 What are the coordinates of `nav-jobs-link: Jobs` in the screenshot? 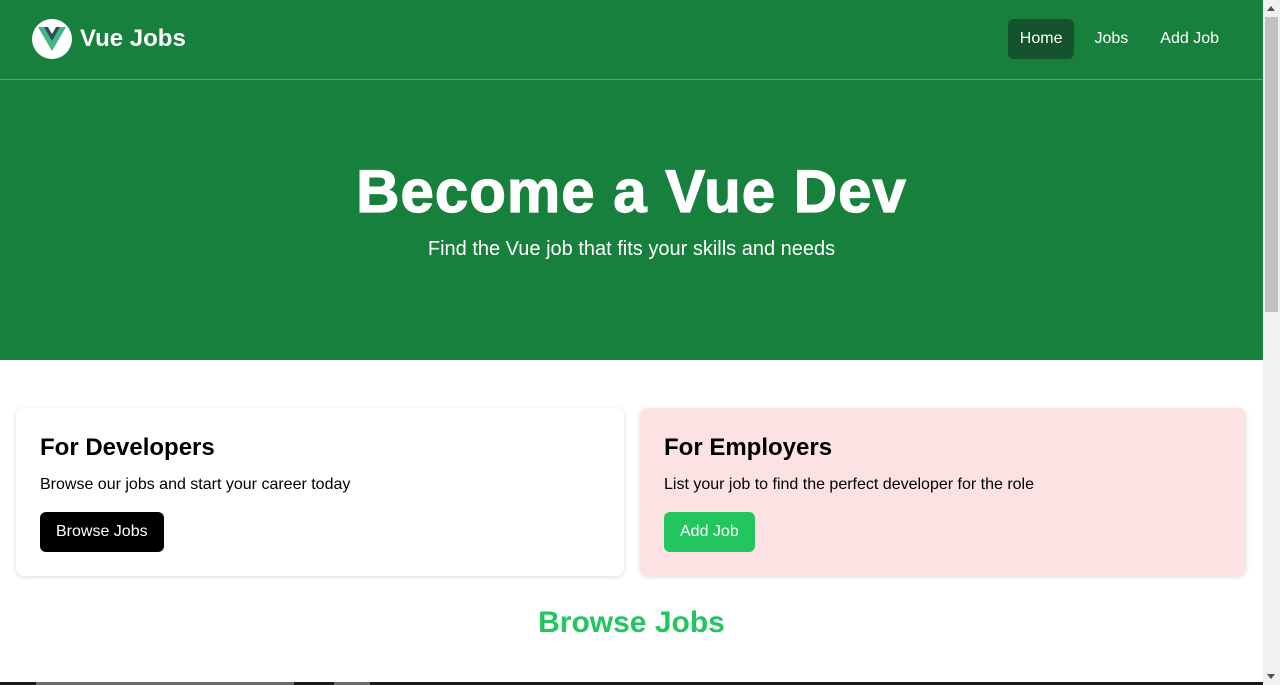 It's located at (1111, 39).